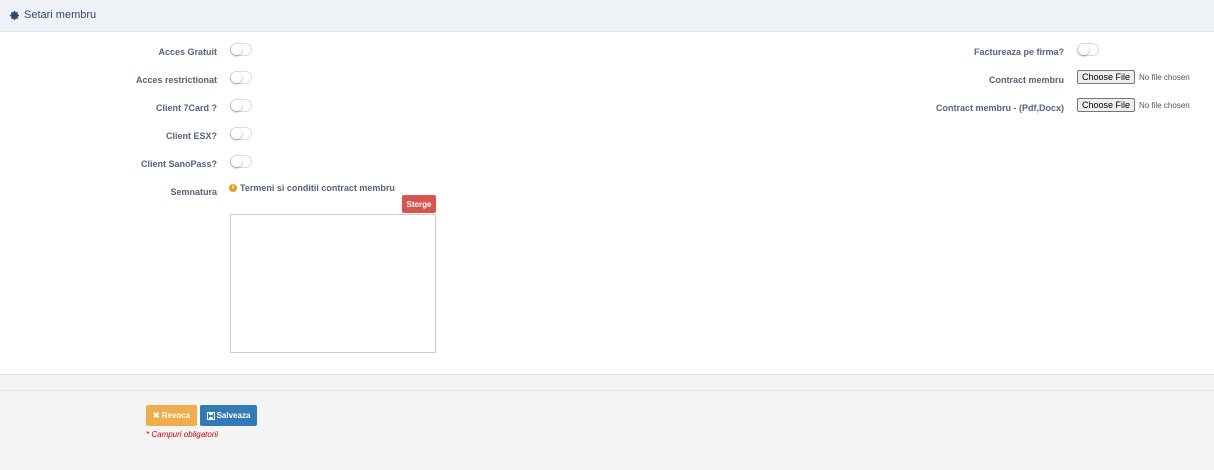 Image resolution: width=1214 pixels, height=470 pixels. What do you see at coordinates (176, 415) in the screenshot?
I see `revoca-label: Revoca` at bounding box center [176, 415].